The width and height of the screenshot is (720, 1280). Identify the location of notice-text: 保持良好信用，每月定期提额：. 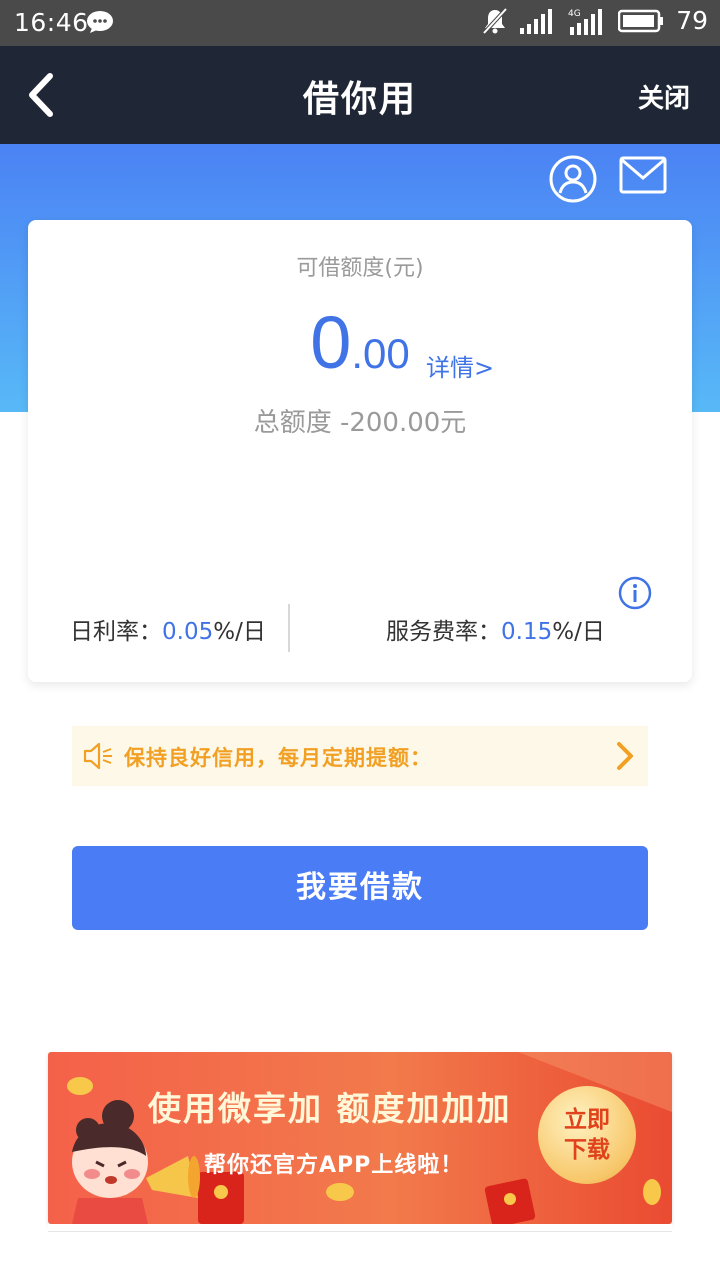
(278, 758).